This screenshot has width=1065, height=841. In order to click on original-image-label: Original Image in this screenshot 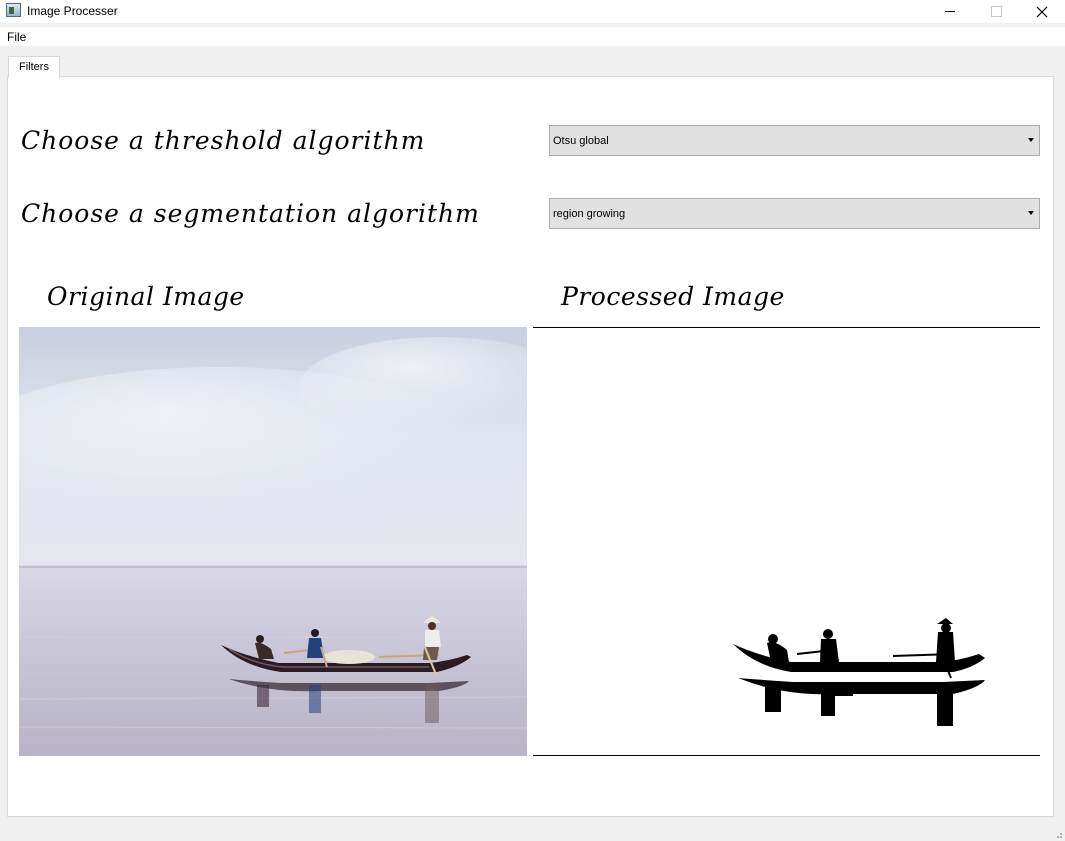, I will do `click(146, 296)`.